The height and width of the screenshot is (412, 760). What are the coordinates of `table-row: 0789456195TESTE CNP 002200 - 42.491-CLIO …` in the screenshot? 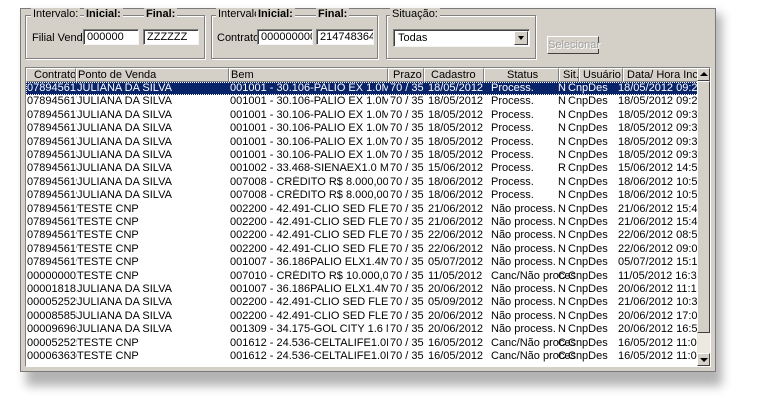 It's located at (363, 222).